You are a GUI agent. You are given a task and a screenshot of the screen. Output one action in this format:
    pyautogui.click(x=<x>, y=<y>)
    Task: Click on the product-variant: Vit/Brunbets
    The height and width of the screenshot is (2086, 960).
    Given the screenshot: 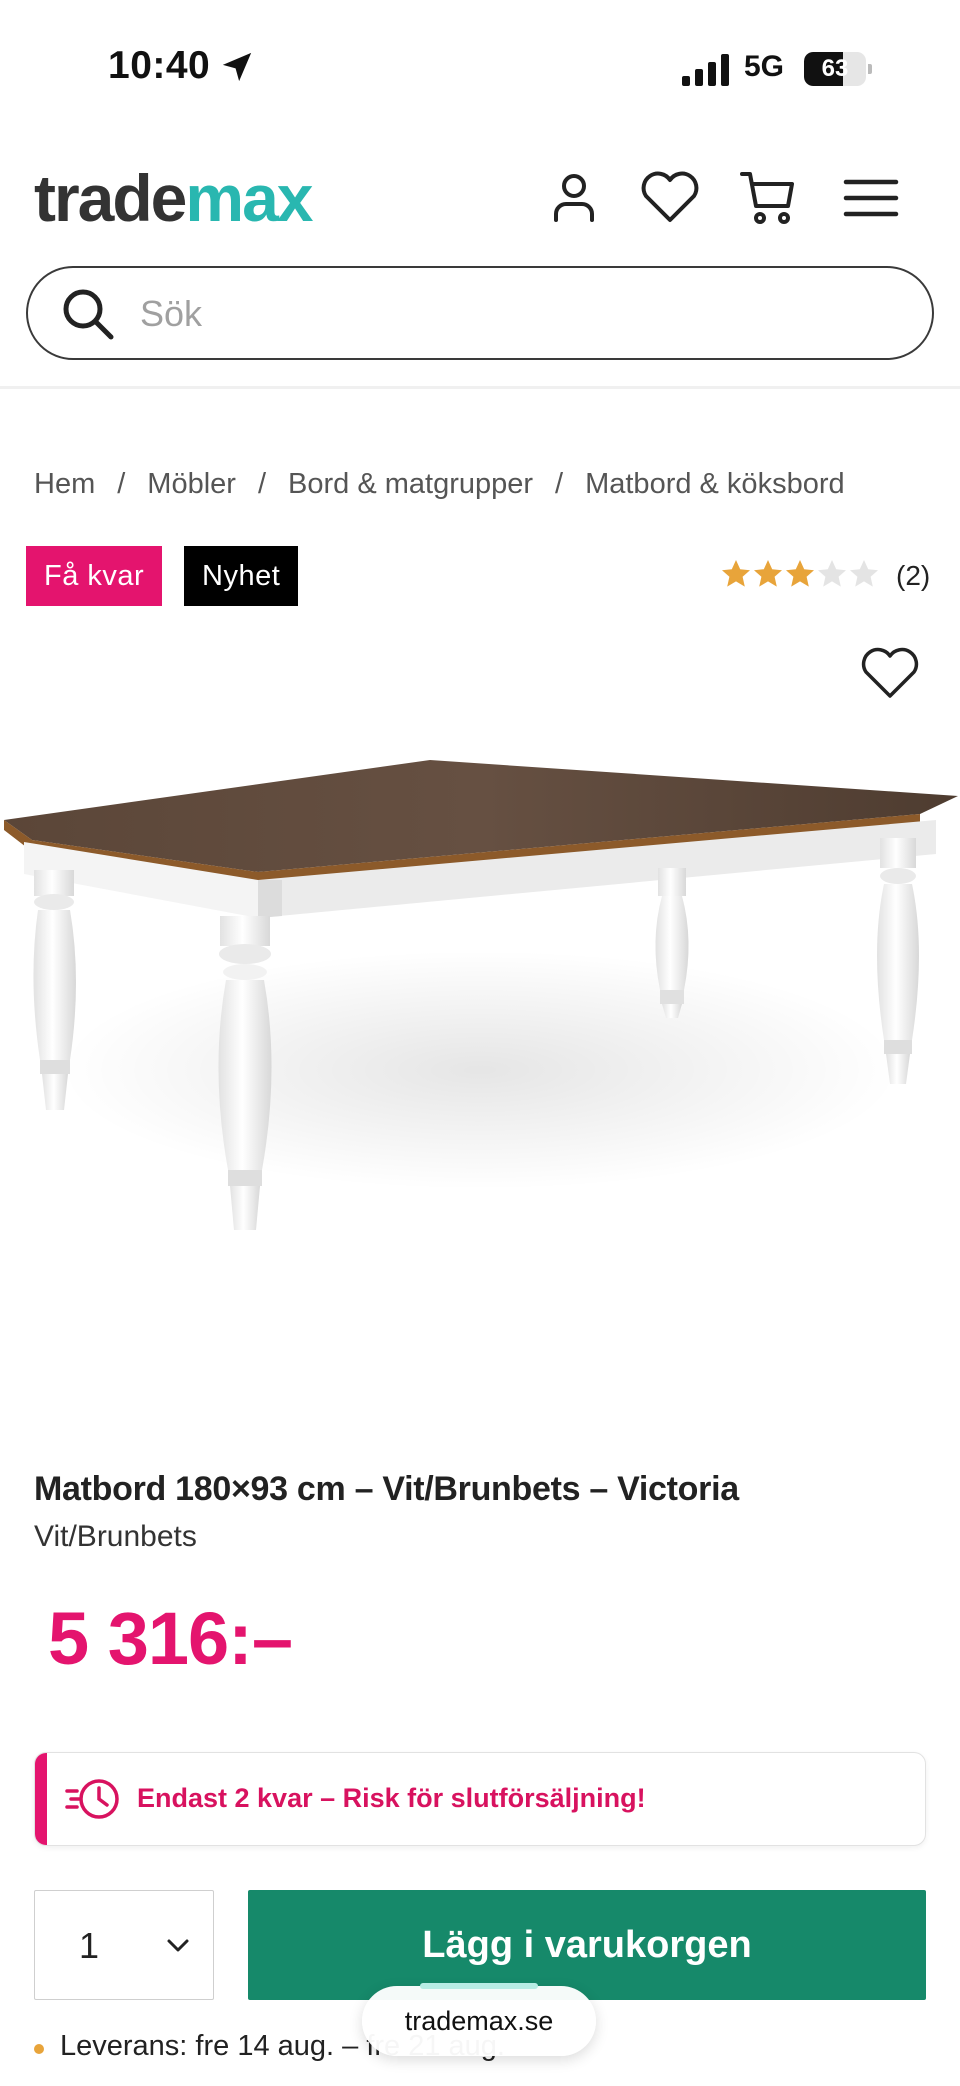 What is the action you would take?
    pyautogui.click(x=115, y=1536)
    